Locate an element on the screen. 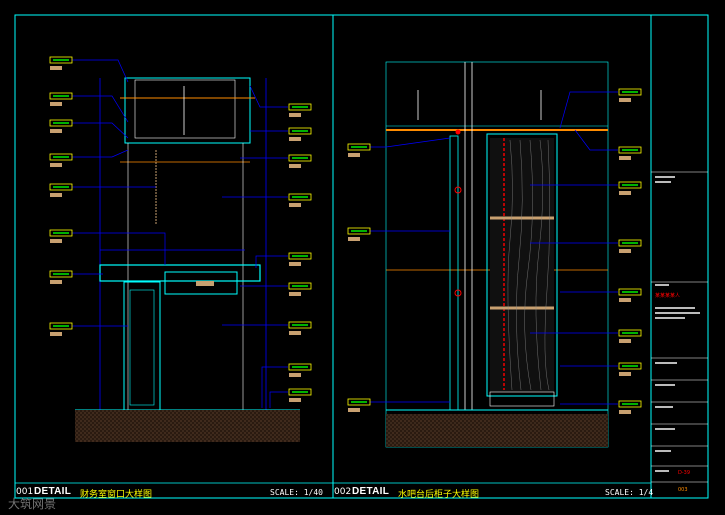 The image size is (725, 515). title-block-red-label: 某某某某人 is located at coordinates (668, 296).